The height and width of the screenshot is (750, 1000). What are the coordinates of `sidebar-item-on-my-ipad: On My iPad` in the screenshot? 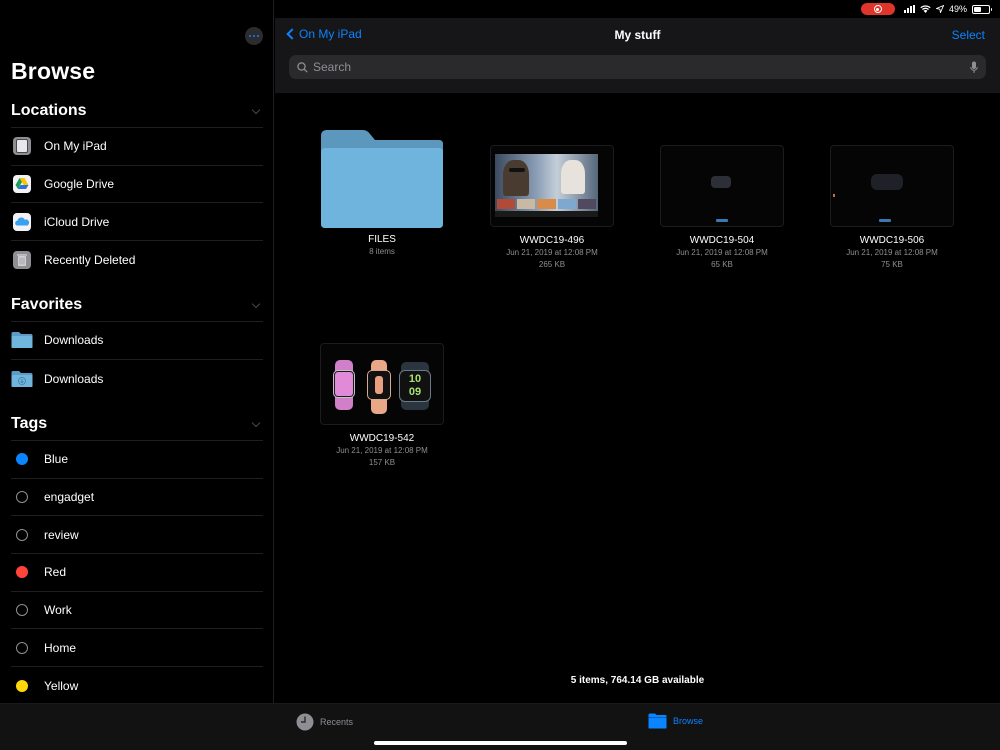 It's located at (137, 147).